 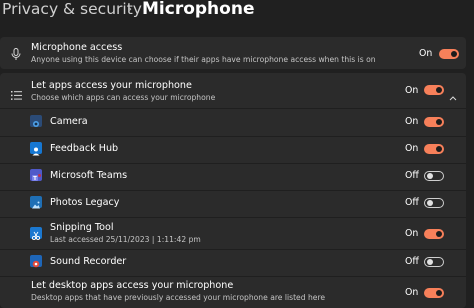 What do you see at coordinates (84, 148) in the screenshot?
I see `app-name: Feedback Hub` at bounding box center [84, 148].